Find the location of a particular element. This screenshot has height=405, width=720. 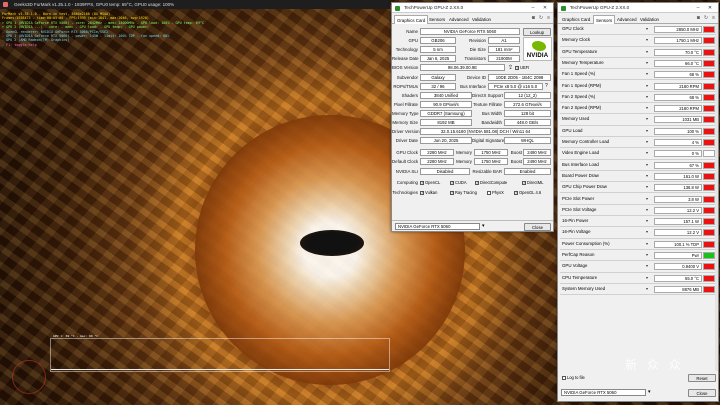

label-technology: Technology is located at coordinates (406, 49).